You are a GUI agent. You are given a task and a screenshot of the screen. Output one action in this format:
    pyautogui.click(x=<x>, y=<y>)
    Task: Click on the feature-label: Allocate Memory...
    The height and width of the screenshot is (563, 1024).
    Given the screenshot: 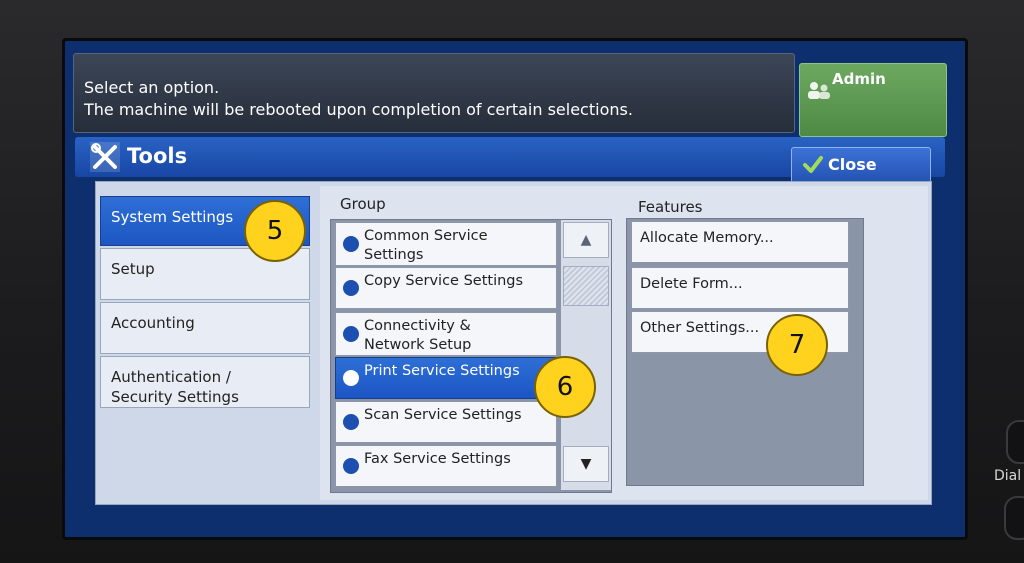 What is the action you would take?
    pyautogui.click(x=707, y=238)
    